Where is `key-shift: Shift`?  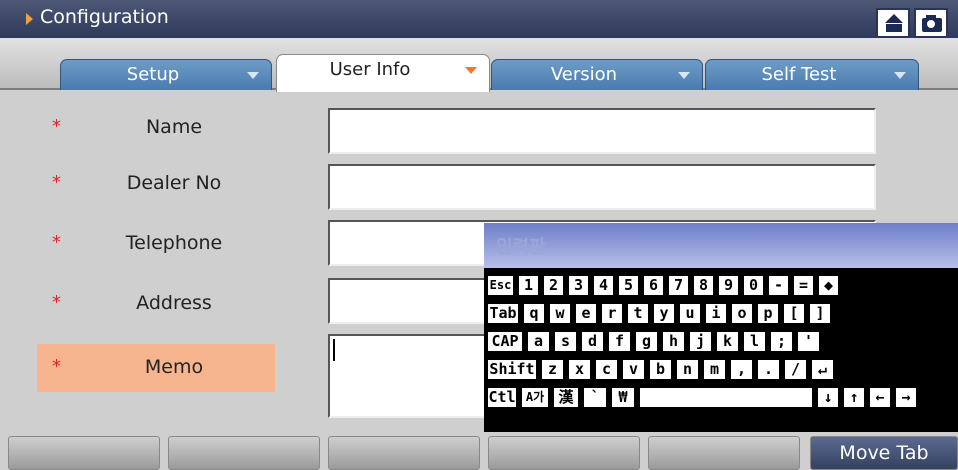
key-shift: Shift is located at coordinates (512, 369).